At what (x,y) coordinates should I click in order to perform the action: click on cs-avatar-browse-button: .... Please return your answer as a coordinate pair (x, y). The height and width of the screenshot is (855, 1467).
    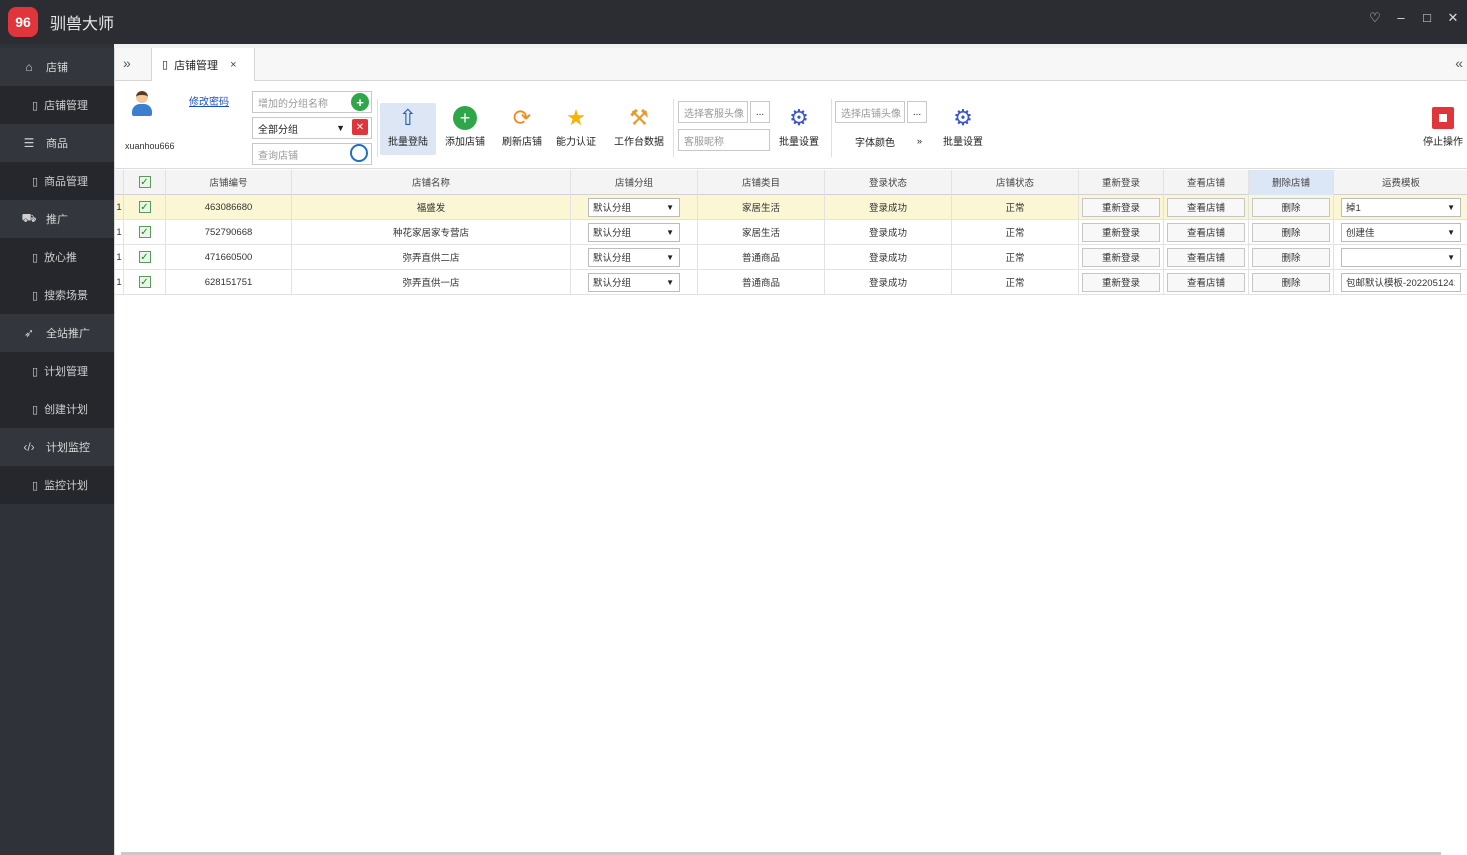
    Looking at the image, I should click on (760, 112).